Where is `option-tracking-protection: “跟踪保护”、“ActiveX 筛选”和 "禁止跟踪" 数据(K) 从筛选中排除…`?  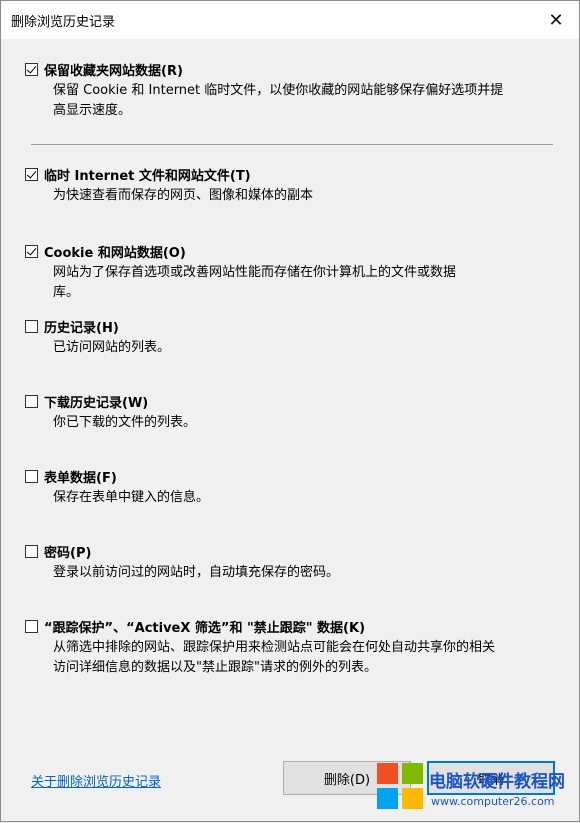 option-tracking-protection: “跟踪保护”、“ActiveX 筛选”和 "禁止跟踪" 数据(K) 从筛选中排除… is located at coordinates (295, 647).